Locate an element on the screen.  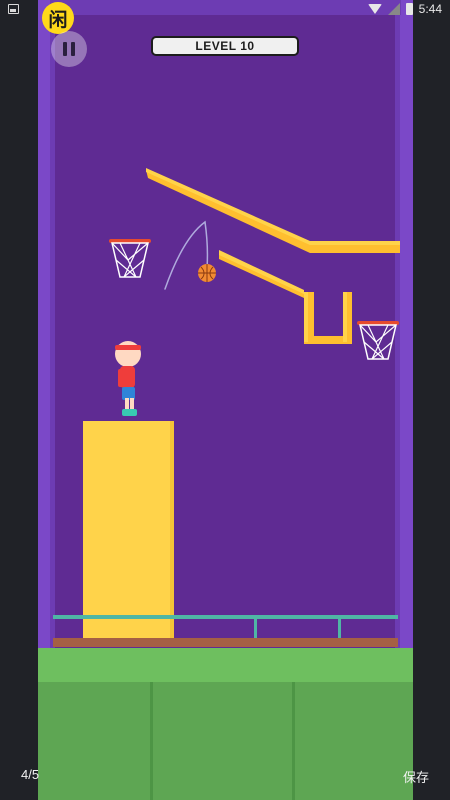
status-time: 5:44 is located at coordinates (430, 9).